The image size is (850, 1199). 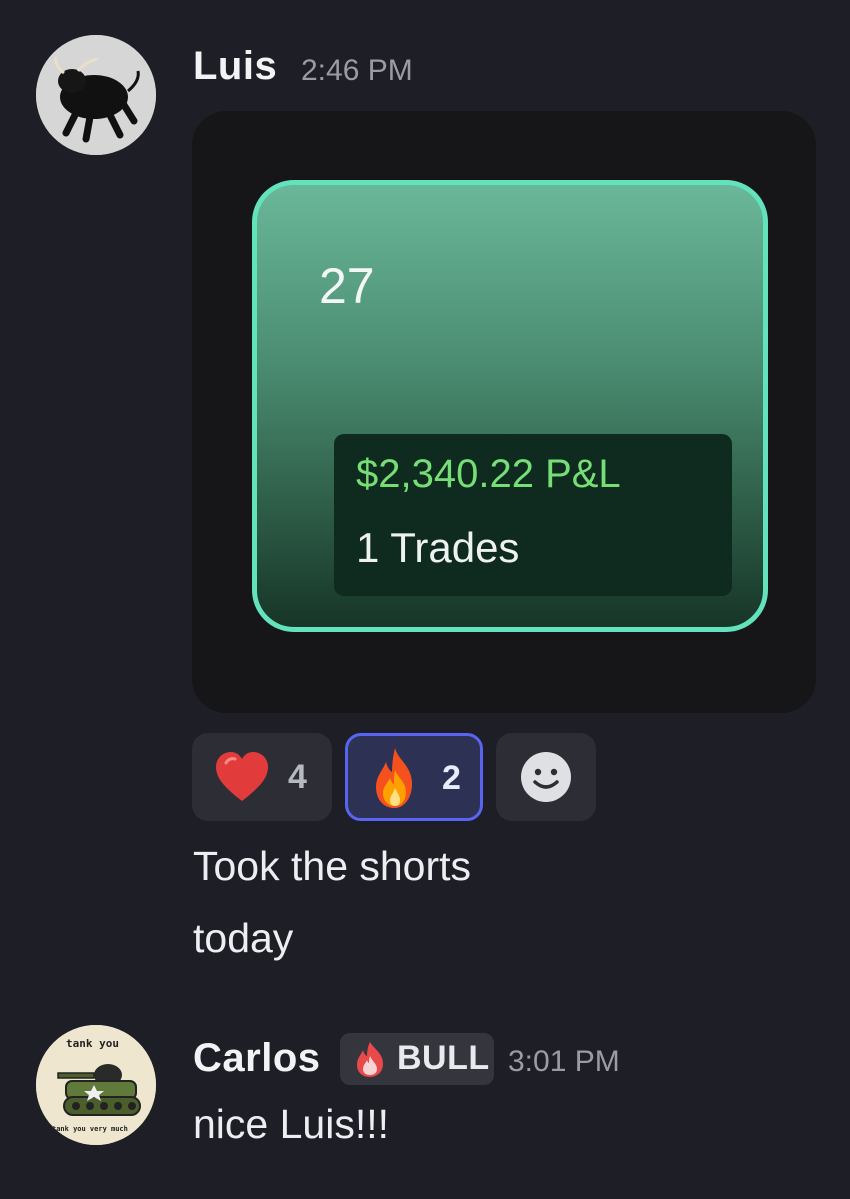 I want to click on avatar, so click(x=96, y=95).